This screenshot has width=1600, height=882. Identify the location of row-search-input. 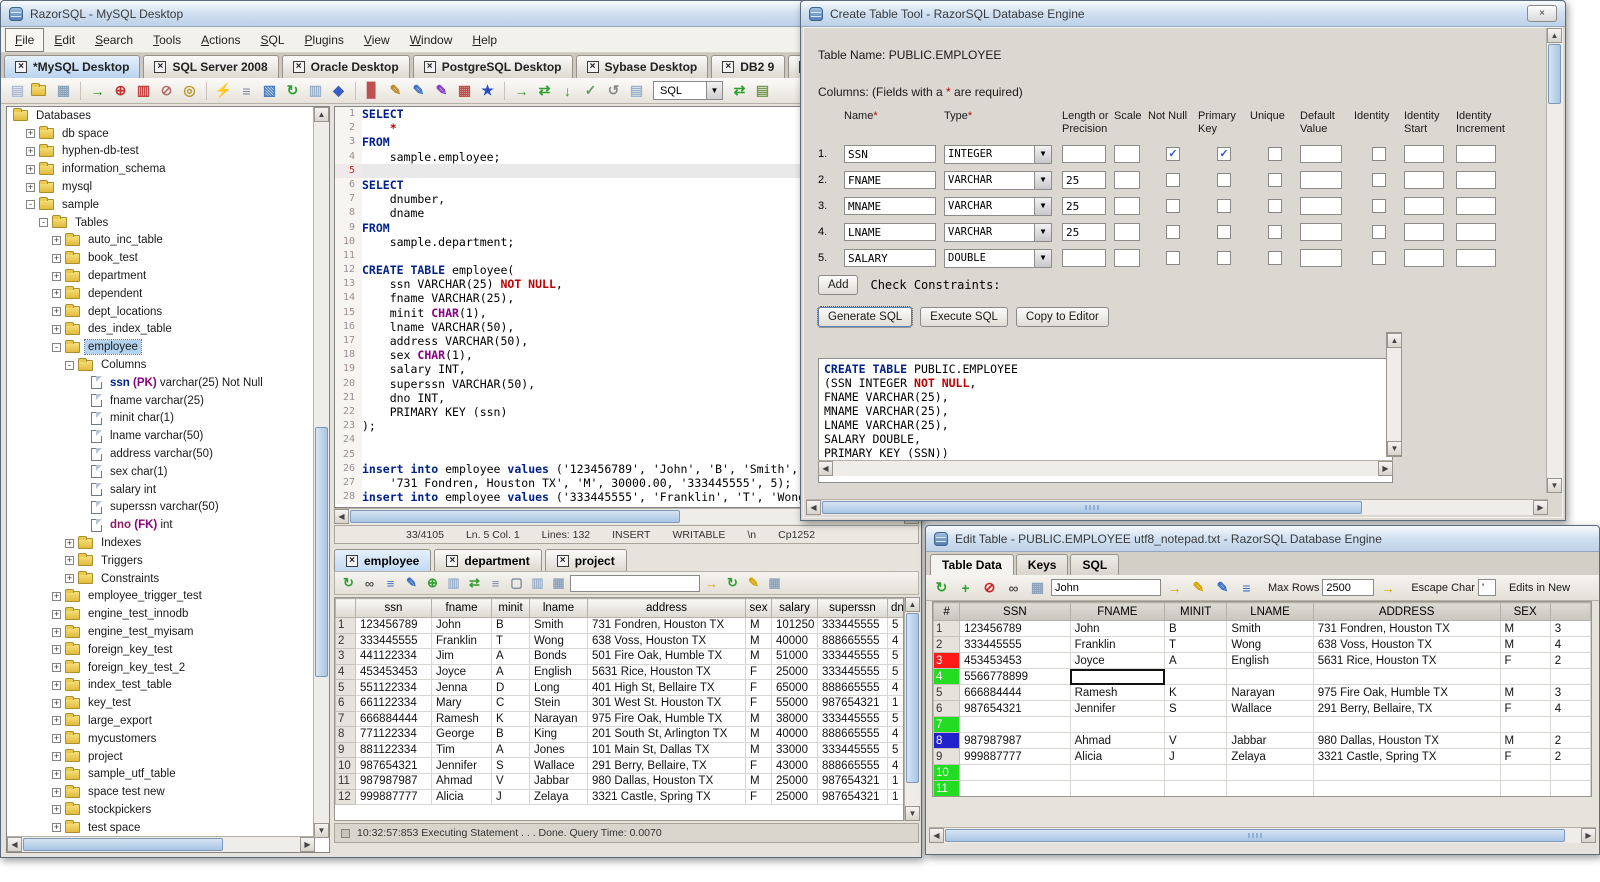
(1106, 587).